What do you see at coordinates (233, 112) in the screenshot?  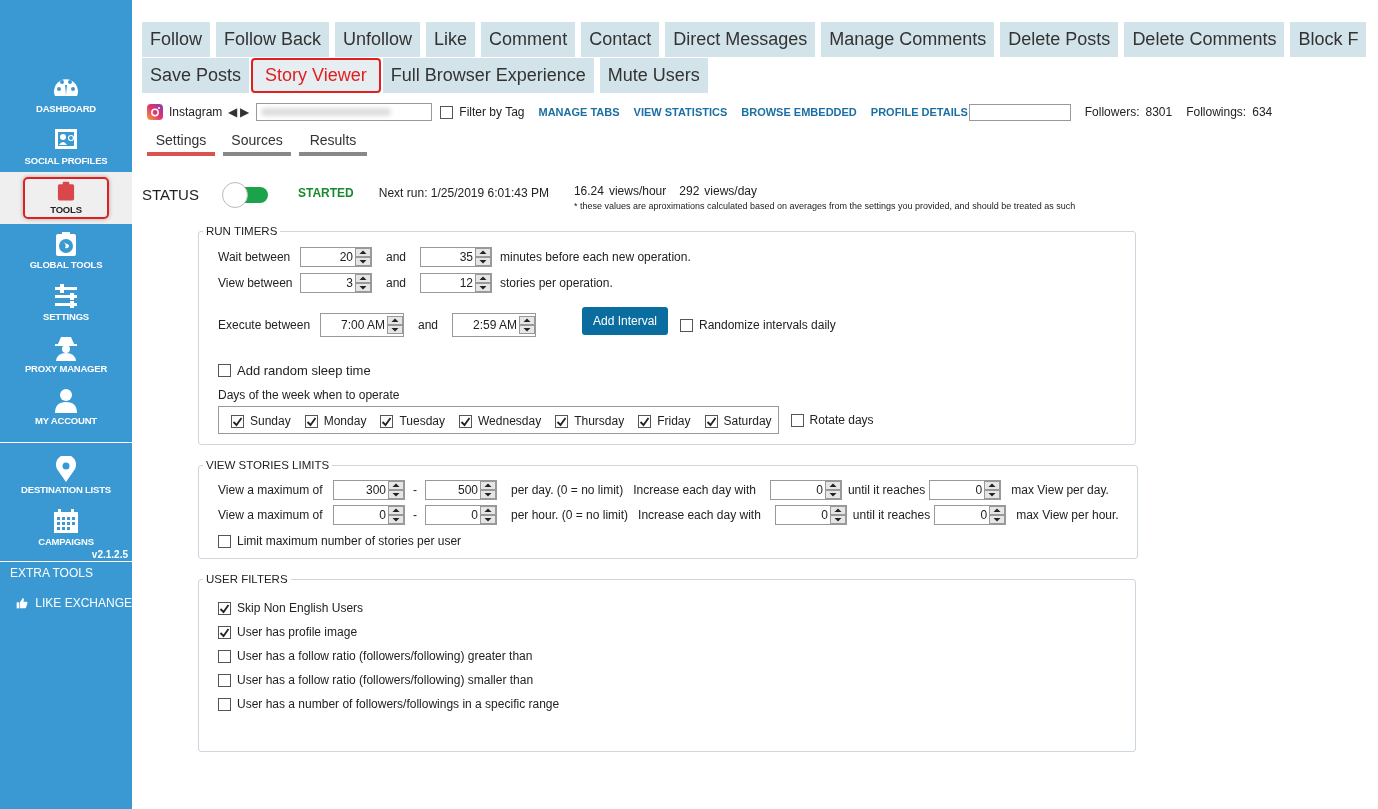 I see `previous-button: ◀` at bounding box center [233, 112].